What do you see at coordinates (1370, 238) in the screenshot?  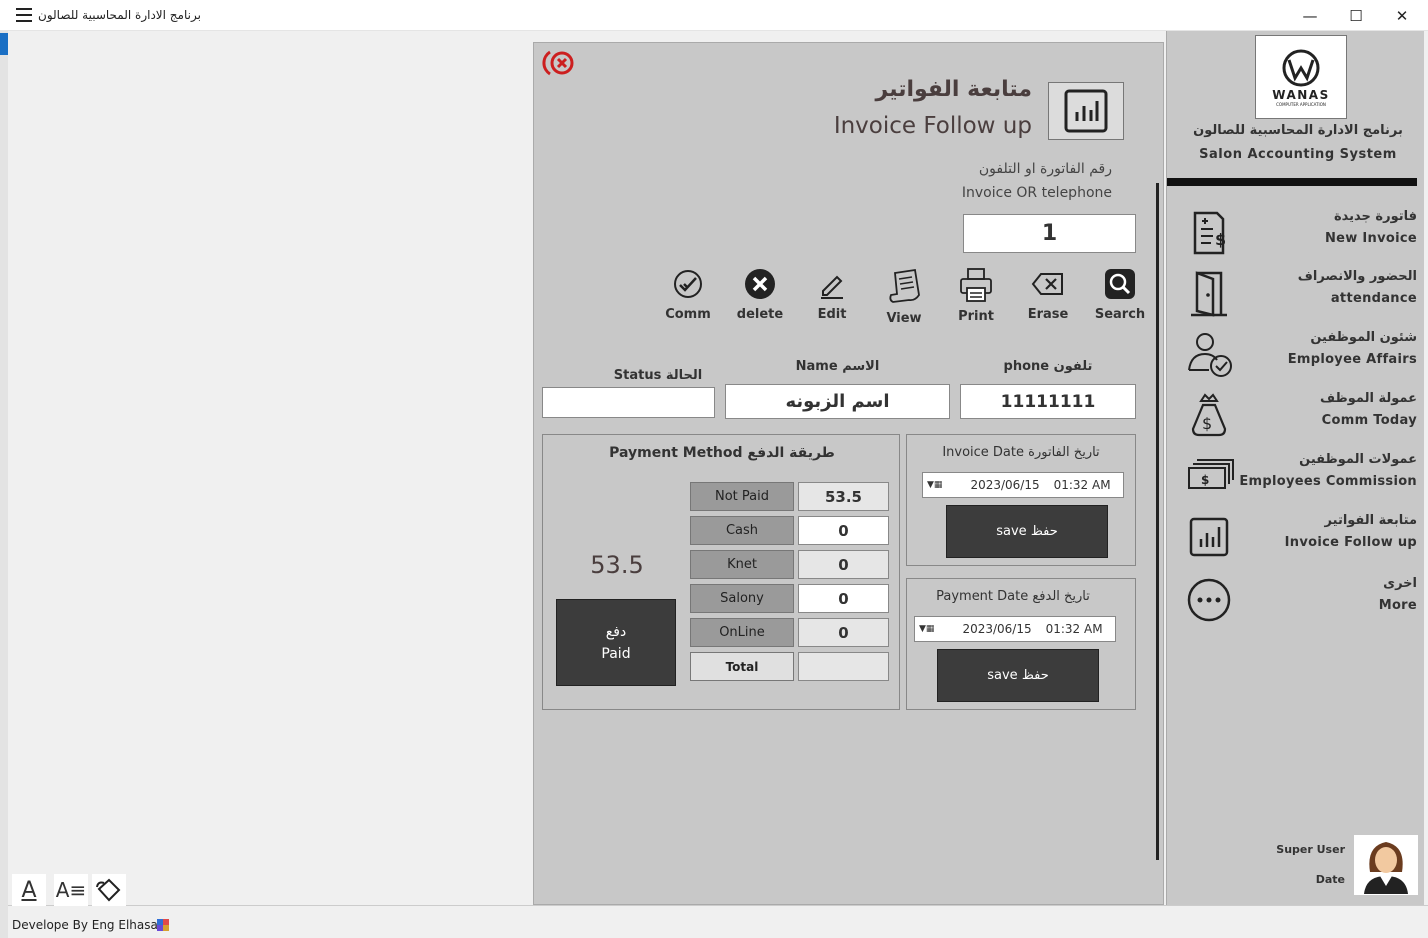 I see `sidebar-item-label-en: New Invoice` at bounding box center [1370, 238].